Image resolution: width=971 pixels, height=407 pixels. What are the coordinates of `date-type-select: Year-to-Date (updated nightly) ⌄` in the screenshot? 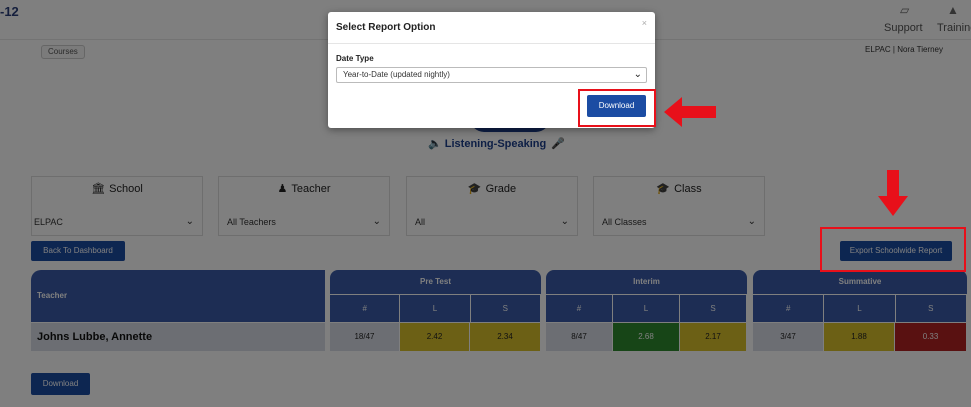 It's located at (491, 75).